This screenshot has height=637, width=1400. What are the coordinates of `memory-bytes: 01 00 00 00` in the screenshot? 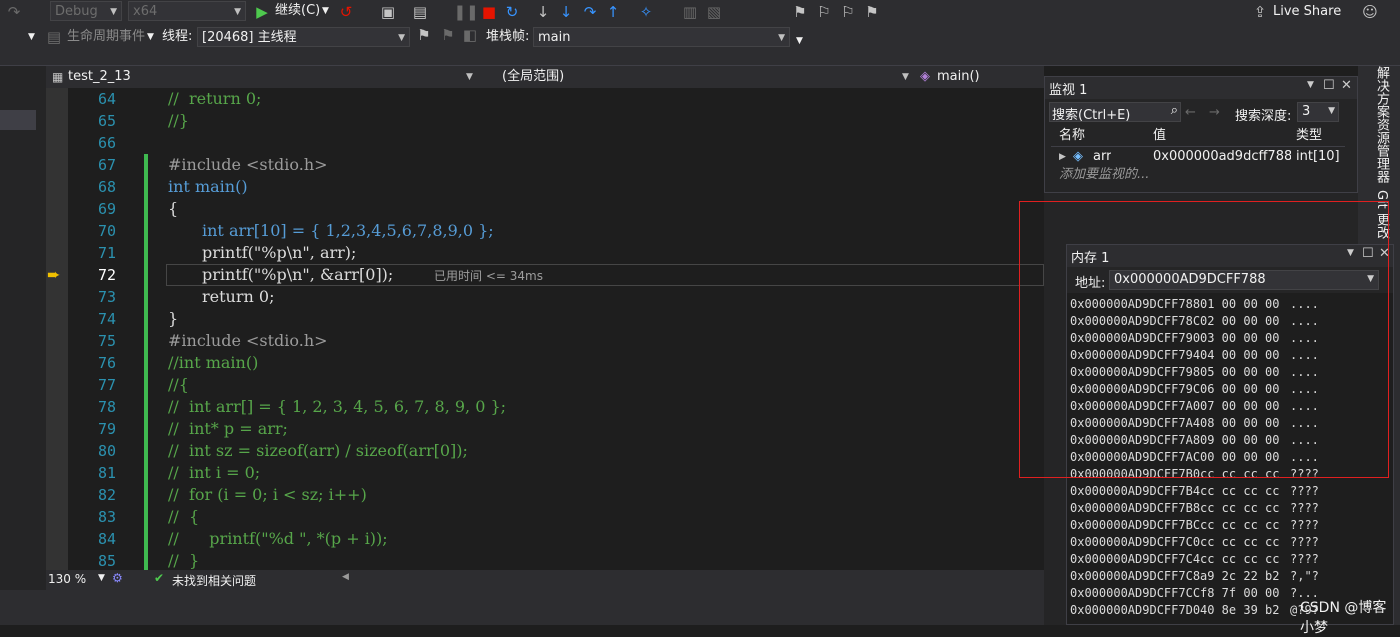 It's located at (1245, 304).